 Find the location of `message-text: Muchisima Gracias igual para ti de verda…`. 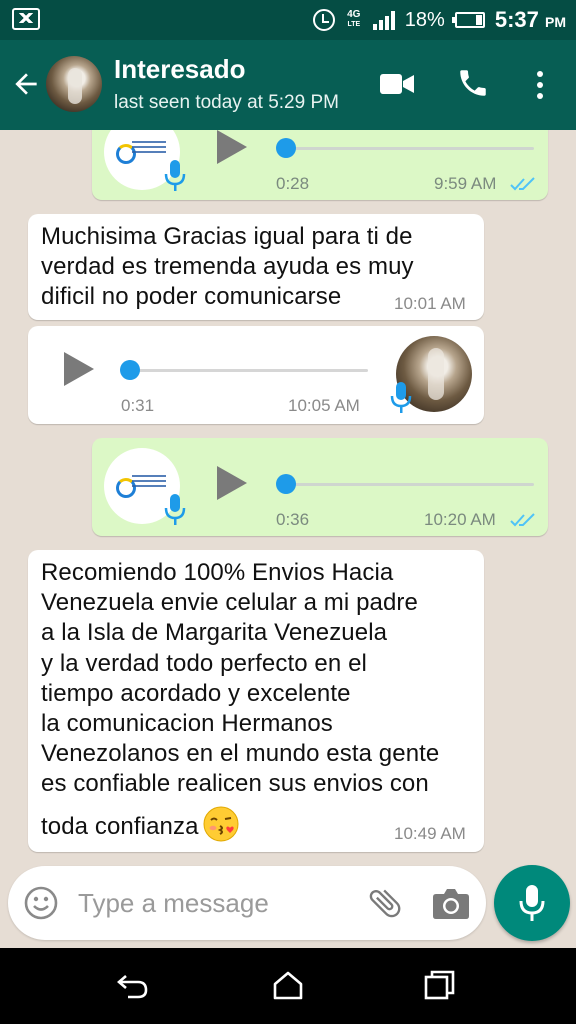

message-text: Muchisima Gracias igual para ti de verda… is located at coordinates (227, 267).